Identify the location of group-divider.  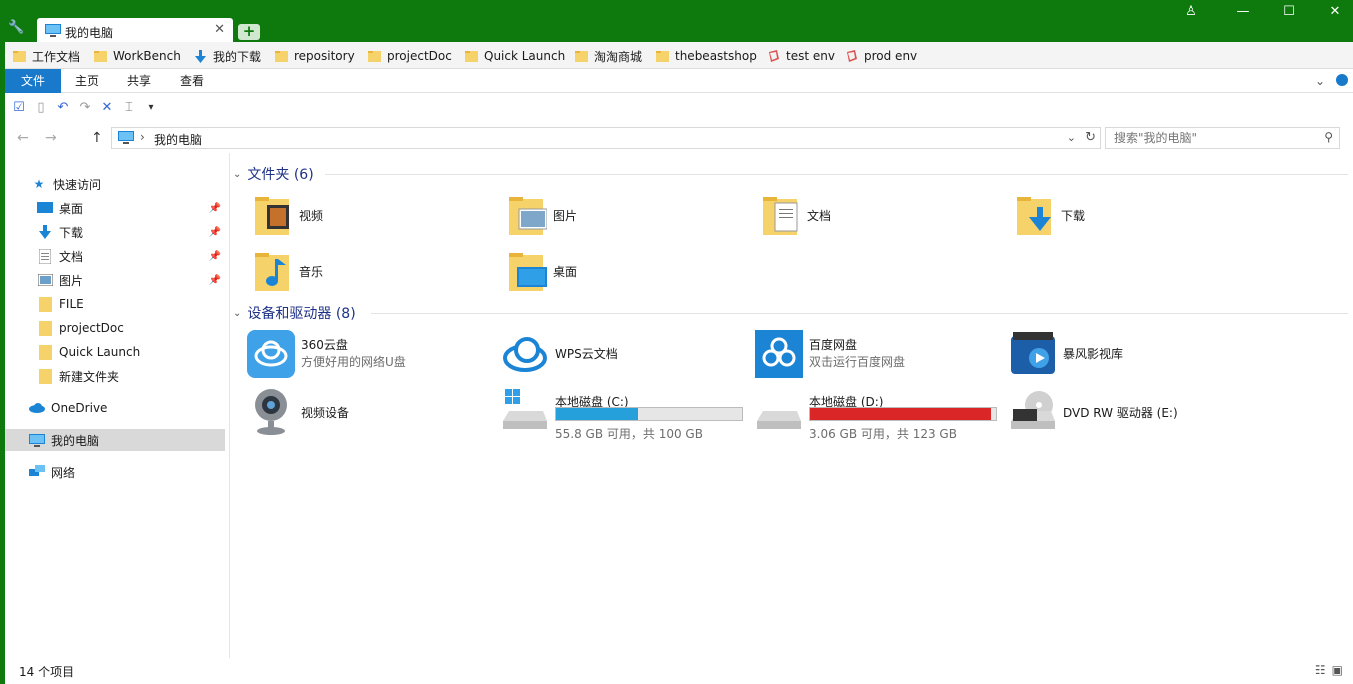
(836, 174).